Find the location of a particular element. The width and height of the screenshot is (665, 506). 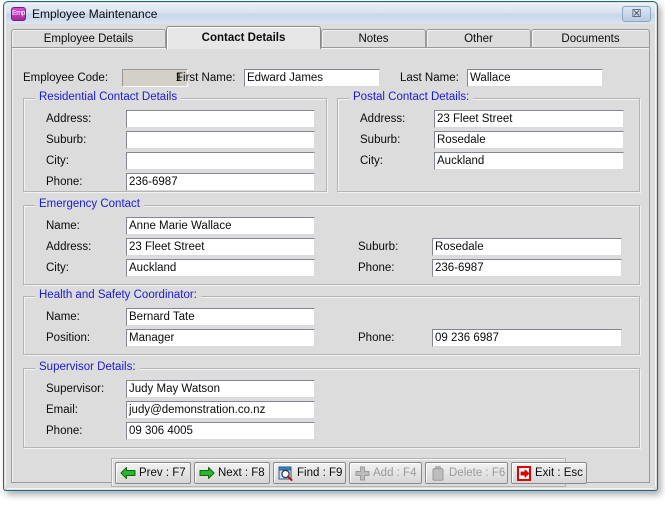

exit-button: Exit : Esc is located at coordinates (549, 473).